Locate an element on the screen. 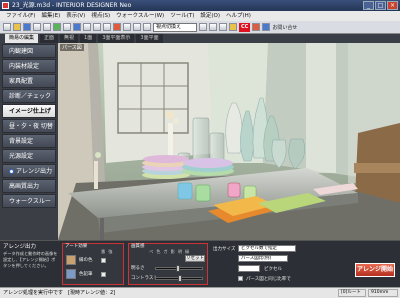  close-button: × is located at coordinates (392, 5).